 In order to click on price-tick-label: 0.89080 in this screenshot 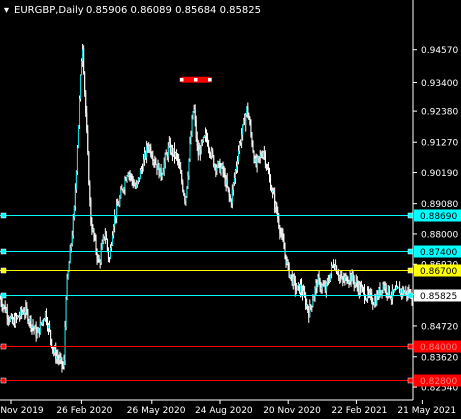, I will do `click(439, 205)`.